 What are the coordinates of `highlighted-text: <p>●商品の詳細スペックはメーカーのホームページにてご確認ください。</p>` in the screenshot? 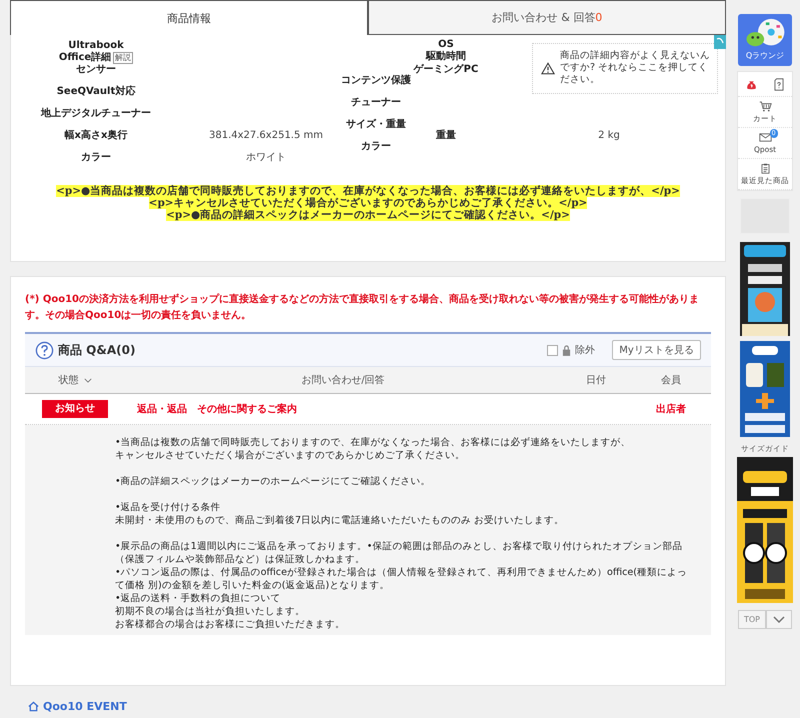 It's located at (368, 215).